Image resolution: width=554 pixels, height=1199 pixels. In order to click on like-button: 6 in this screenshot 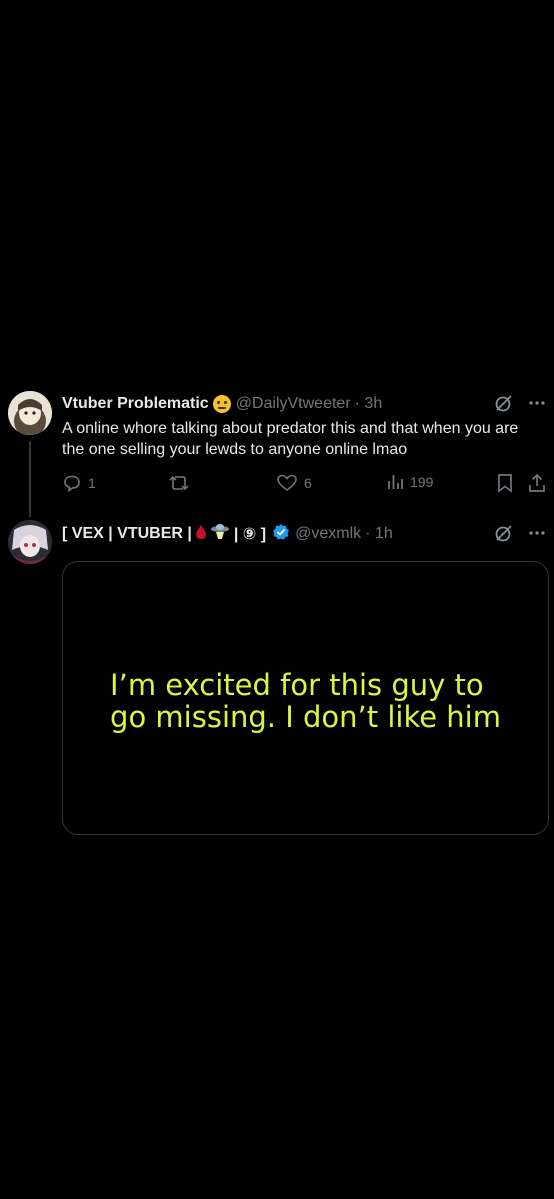, I will do `click(294, 483)`.